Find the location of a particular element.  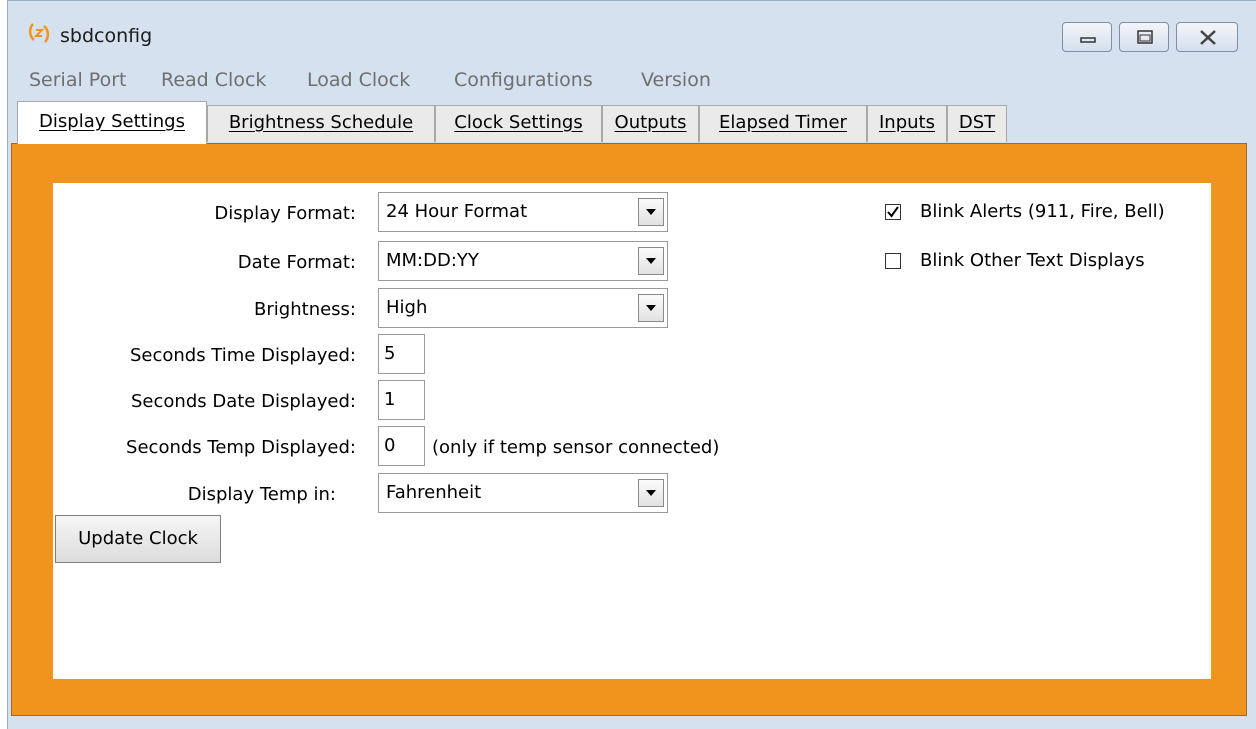

temp-unit-label: Display Temp in: is located at coordinates (261, 494).